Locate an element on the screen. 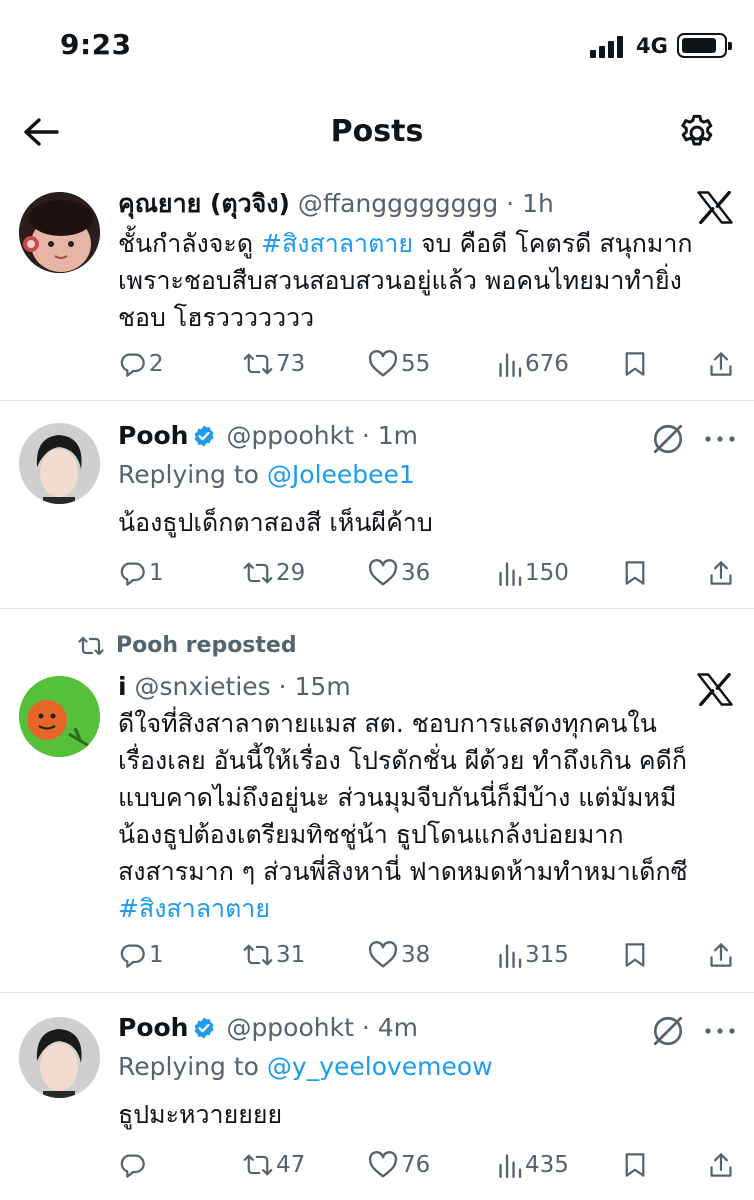 The width and height of the screenshot is (754, 1200). like-count: 55 is located at coordinates (416, 364).